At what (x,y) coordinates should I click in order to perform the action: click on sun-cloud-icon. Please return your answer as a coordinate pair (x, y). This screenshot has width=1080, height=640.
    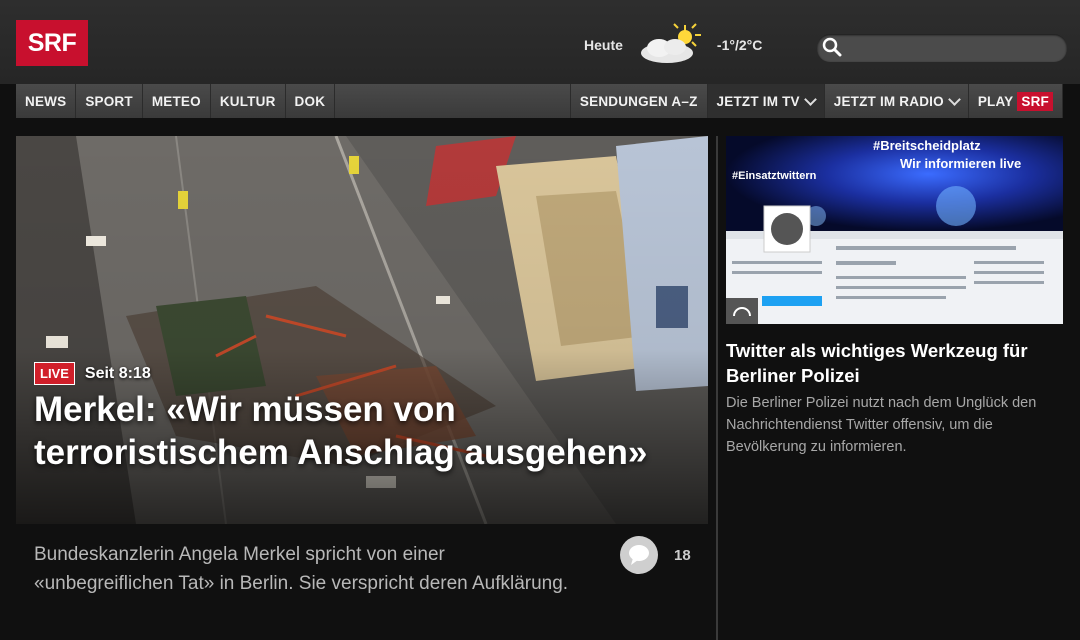
    Looking at the image, I should click on (670, 45).